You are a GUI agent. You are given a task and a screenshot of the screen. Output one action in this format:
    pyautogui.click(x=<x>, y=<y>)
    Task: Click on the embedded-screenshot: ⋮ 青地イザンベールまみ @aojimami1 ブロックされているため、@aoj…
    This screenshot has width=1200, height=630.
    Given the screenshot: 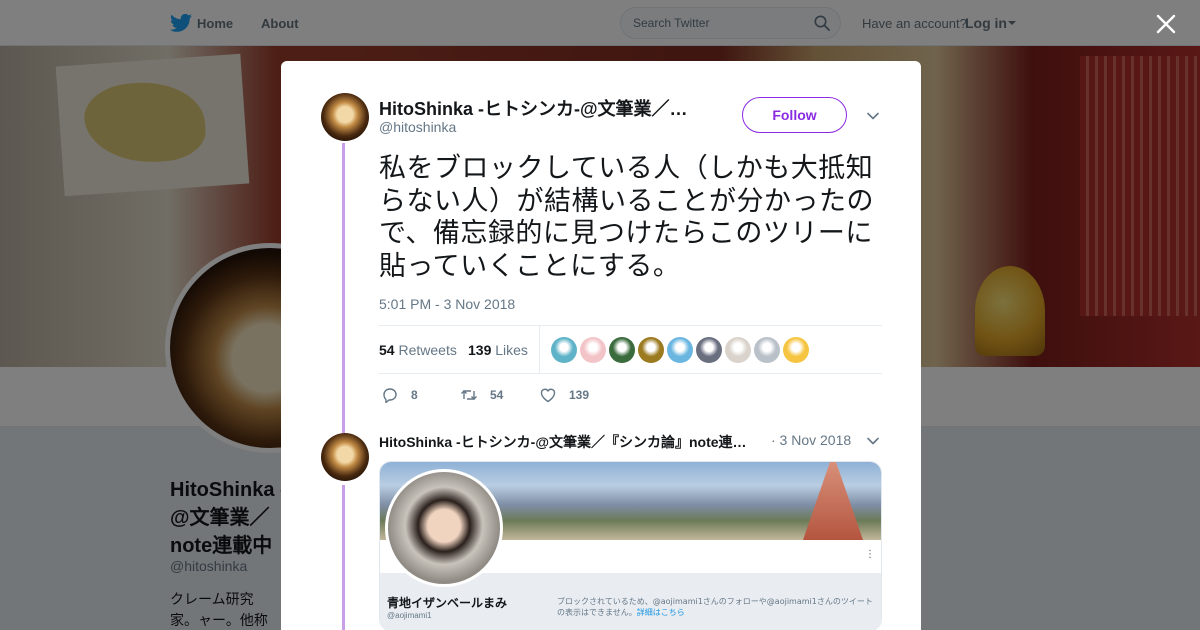 What is the action you would take?
    pyautogui.click(x=630, y=545)
    